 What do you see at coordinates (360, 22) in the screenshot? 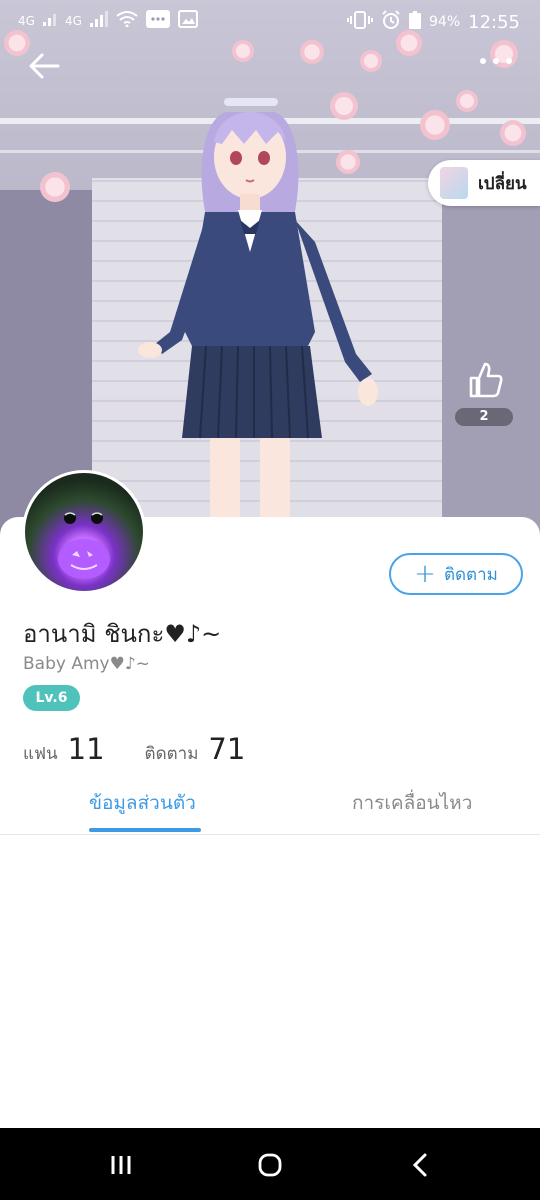
I see `vibrate-icon` at bounding box center [360, 22].